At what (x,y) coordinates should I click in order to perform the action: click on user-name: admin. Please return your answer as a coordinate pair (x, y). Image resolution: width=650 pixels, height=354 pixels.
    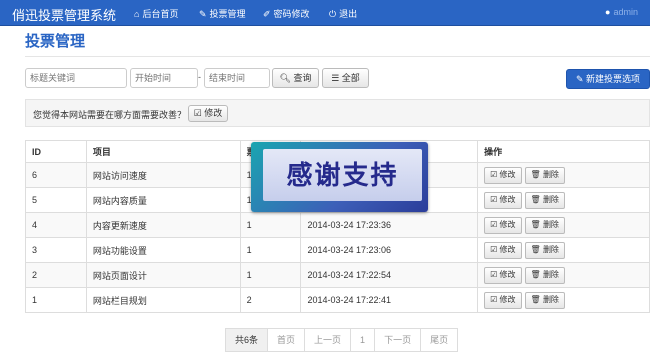
    Looking at the image, I should click on (625, 12).